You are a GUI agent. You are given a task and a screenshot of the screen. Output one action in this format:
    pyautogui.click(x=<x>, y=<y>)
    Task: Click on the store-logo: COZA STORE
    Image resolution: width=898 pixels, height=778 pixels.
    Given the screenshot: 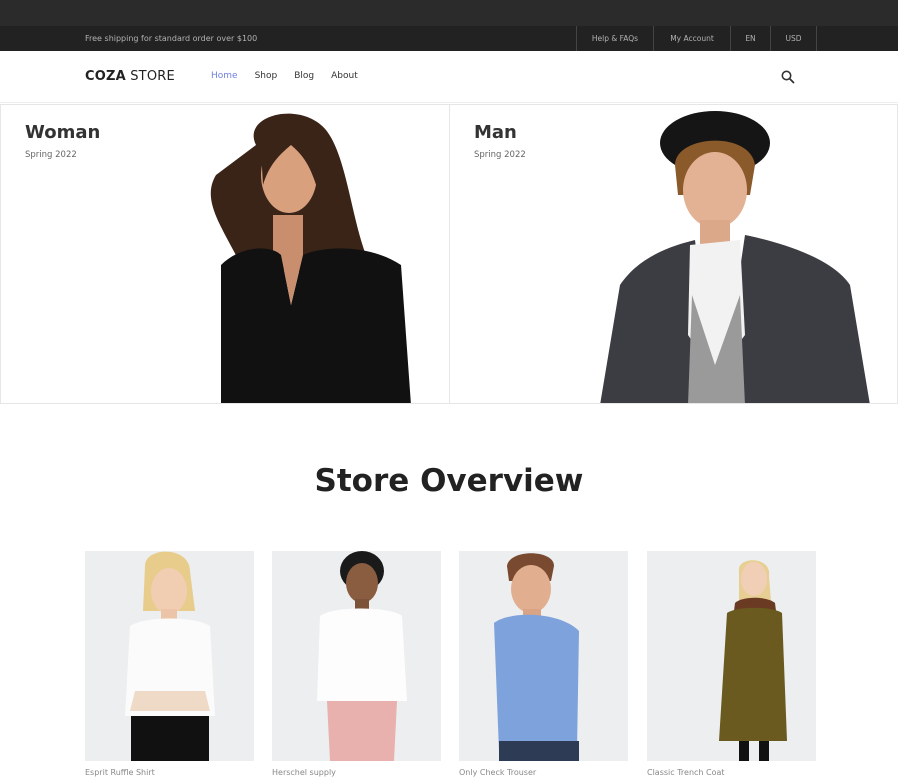 What is the action you would take?
    pyautogui.click(x=130, y=76)
    